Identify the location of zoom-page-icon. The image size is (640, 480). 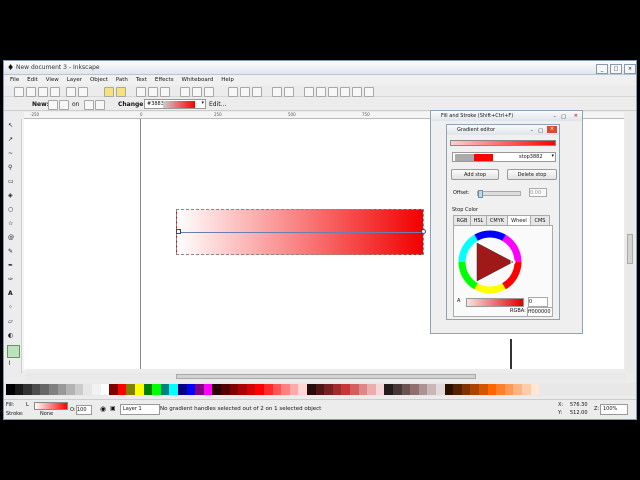
(209, 92).